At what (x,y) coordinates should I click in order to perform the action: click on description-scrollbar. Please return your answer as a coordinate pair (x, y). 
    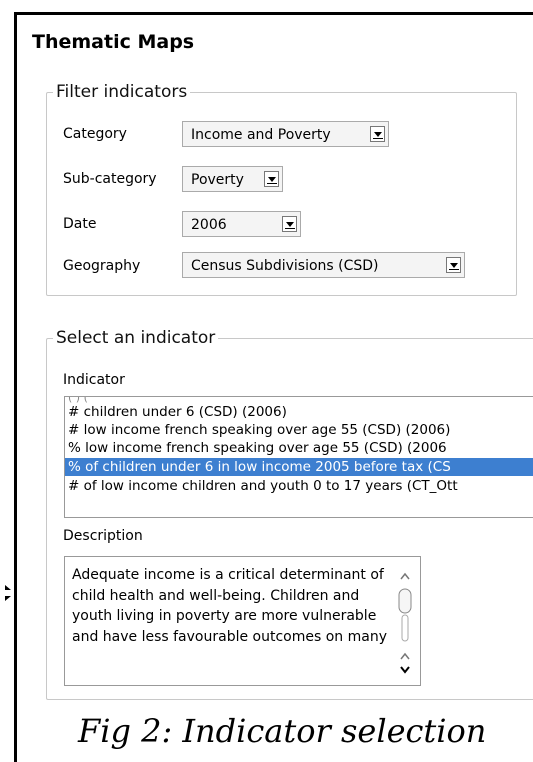
    Looking at the image, I should click on (405, 621).